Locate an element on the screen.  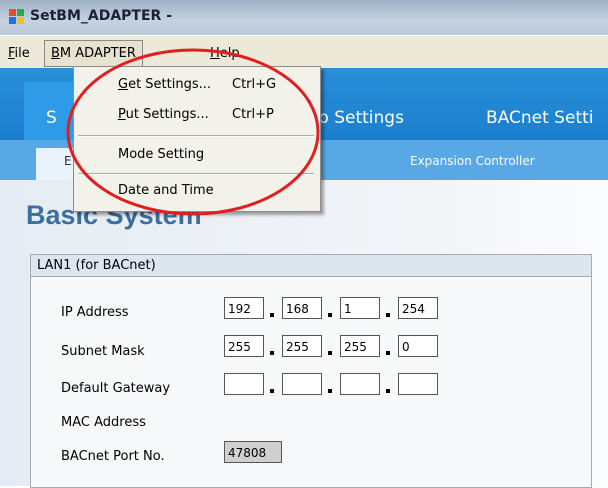
subnet-mask-label: Subnet Mask is located at coordinates (103, 351).